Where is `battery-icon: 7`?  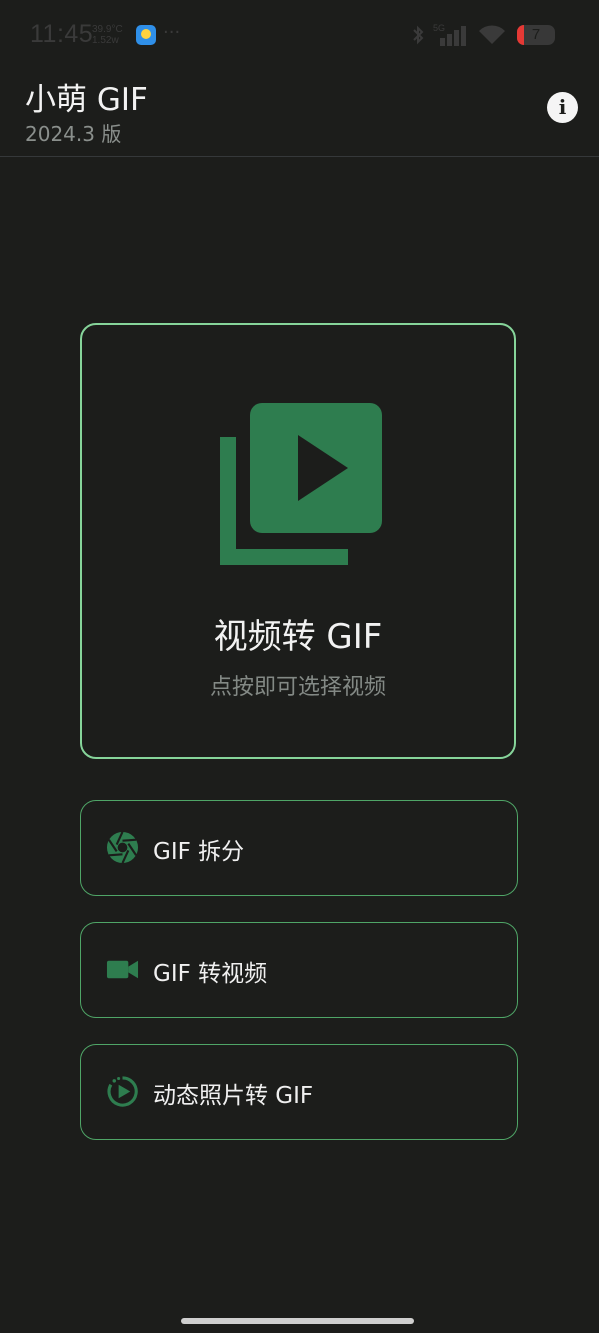
battery-icon: 7 is located at coordinates (536, 35).